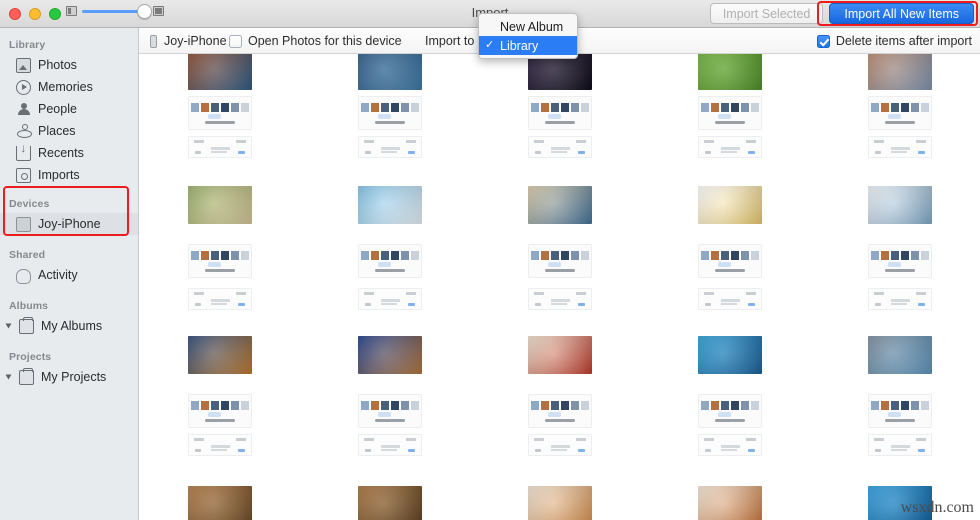  What do you see at coordinates (74, 377) in the screenshot?
I see `sidebar-item-label: My Projects` at bounding box center [74, 377].